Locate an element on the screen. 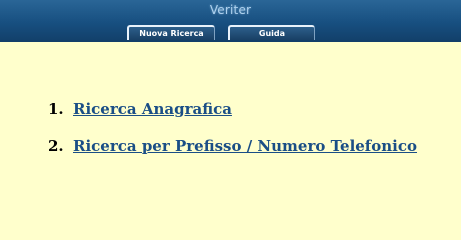 The width and height of the screenshot is (461, 240). tab-nuova-ricerca: Nuova Ricerca is located at coordinates (171, 33).